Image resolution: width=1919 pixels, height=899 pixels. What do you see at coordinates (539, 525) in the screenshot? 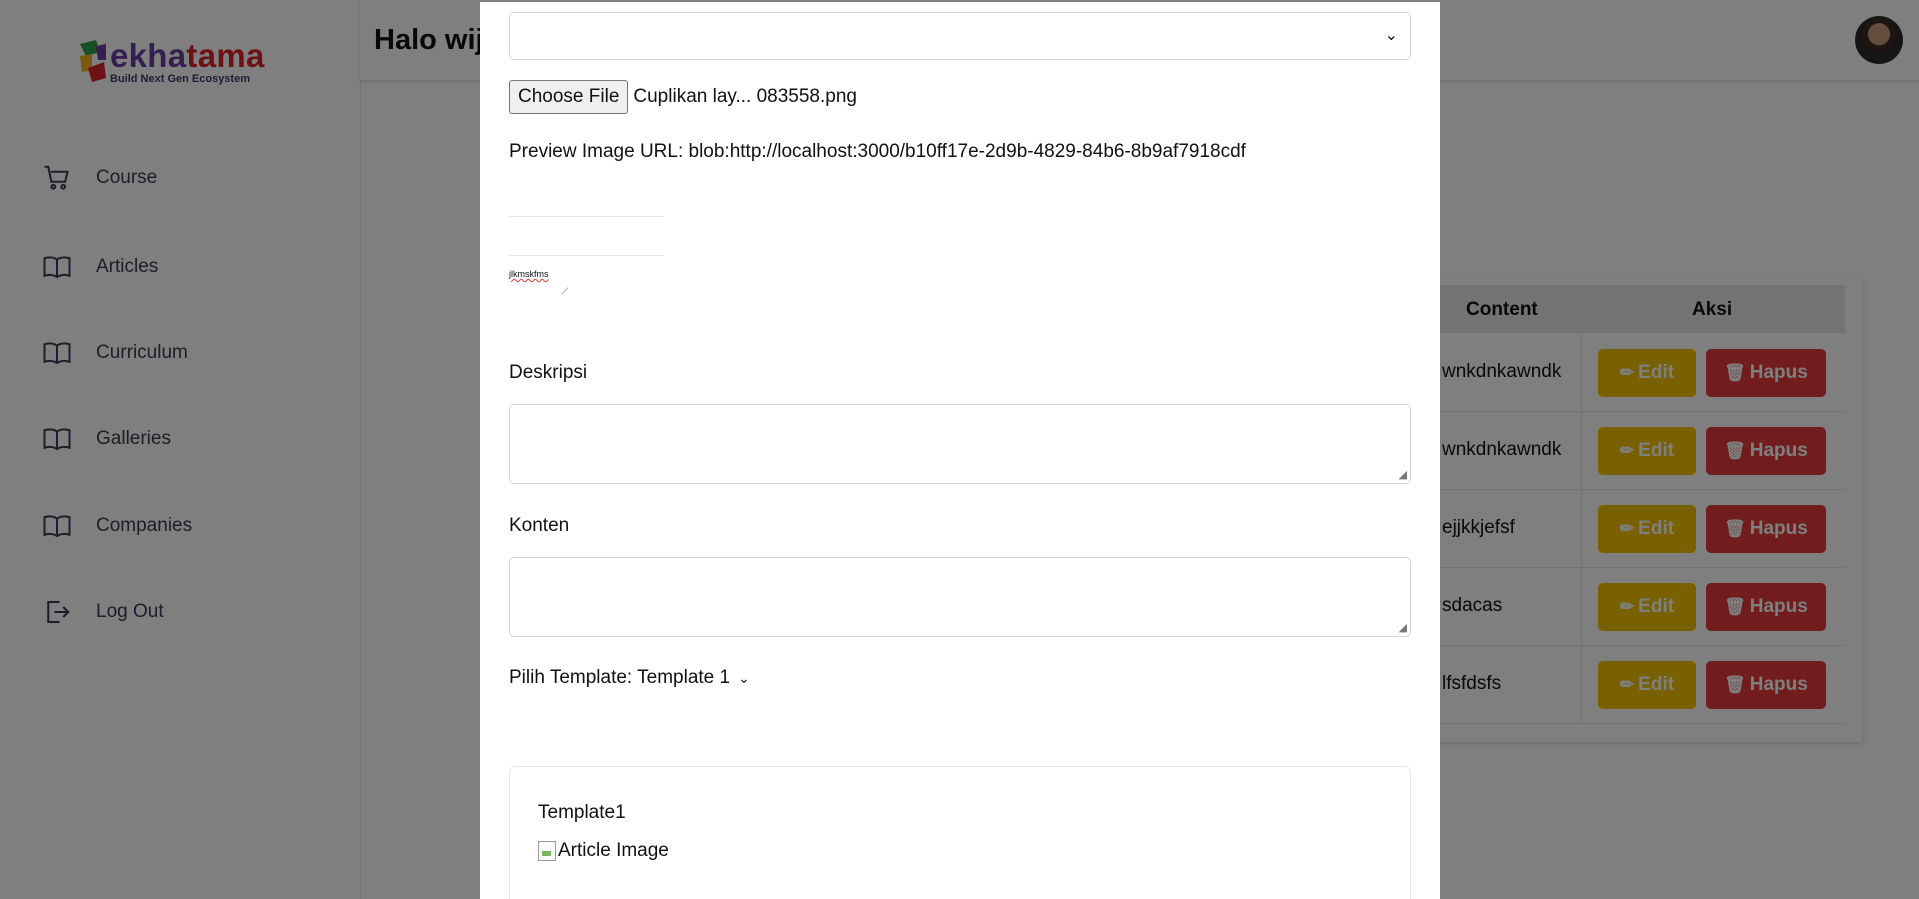
I see `konten-label: Konten` at bounding box center [539, 525].